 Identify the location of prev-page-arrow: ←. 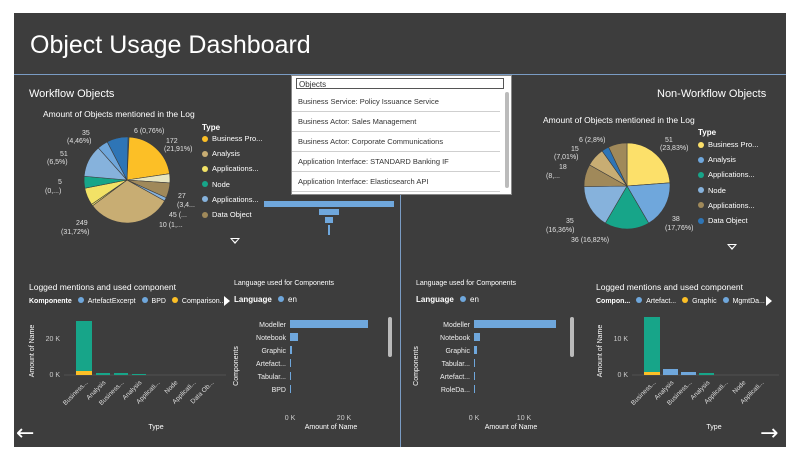
(25, 433).